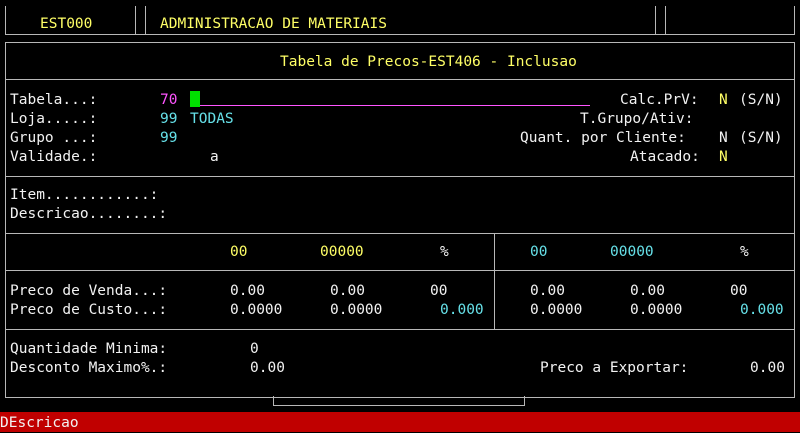  Describe the element at coordinates (723, 100) in the screenshot. I see `calc-prv-value: N` at that location.